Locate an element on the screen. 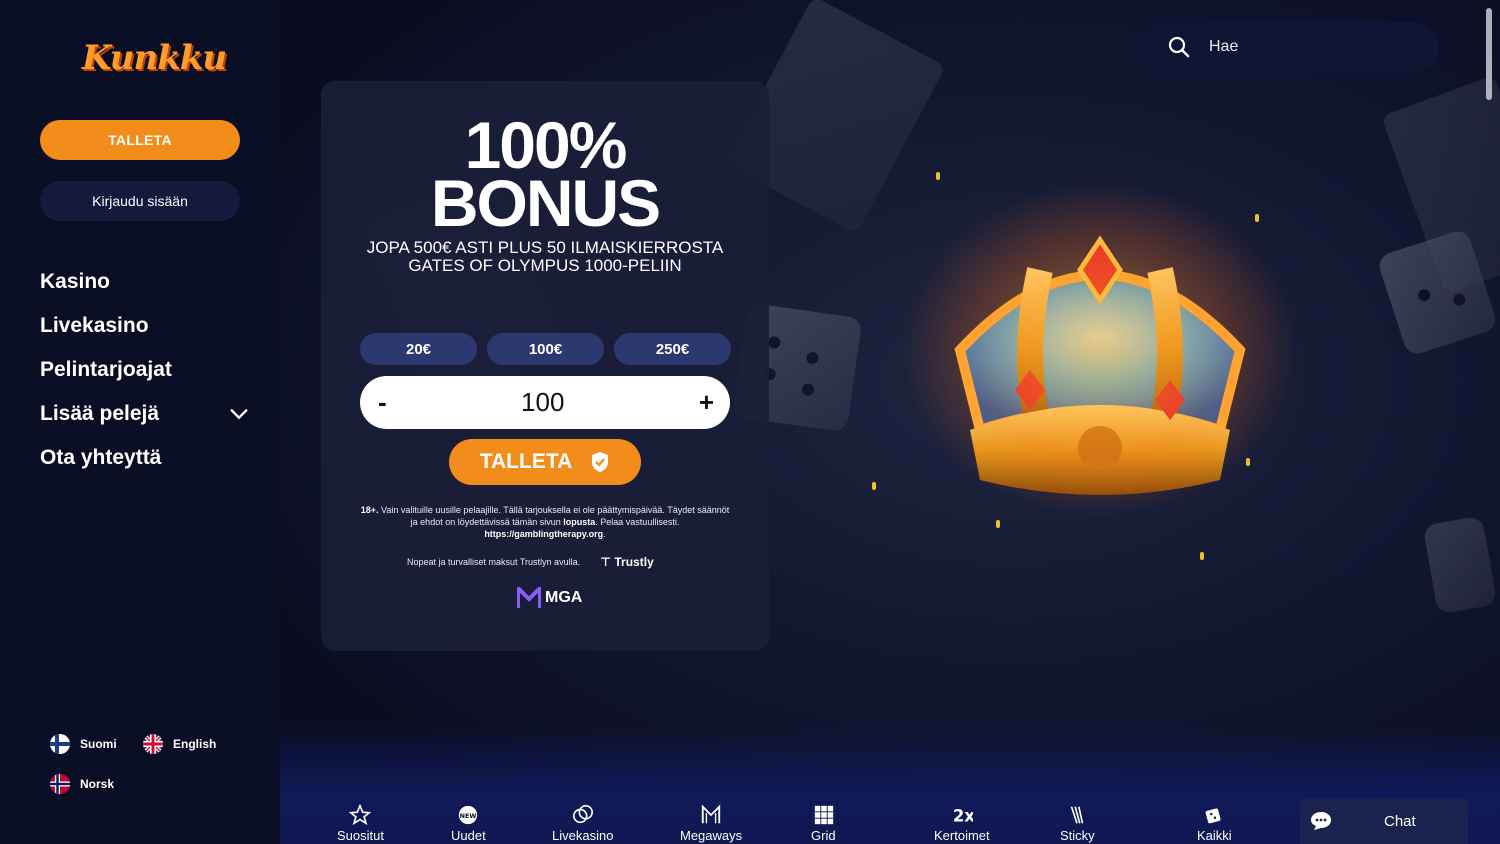 The height and width of the screenshot is (844, 1500). terms-link: lopusta is located at coordinates (579, 522).